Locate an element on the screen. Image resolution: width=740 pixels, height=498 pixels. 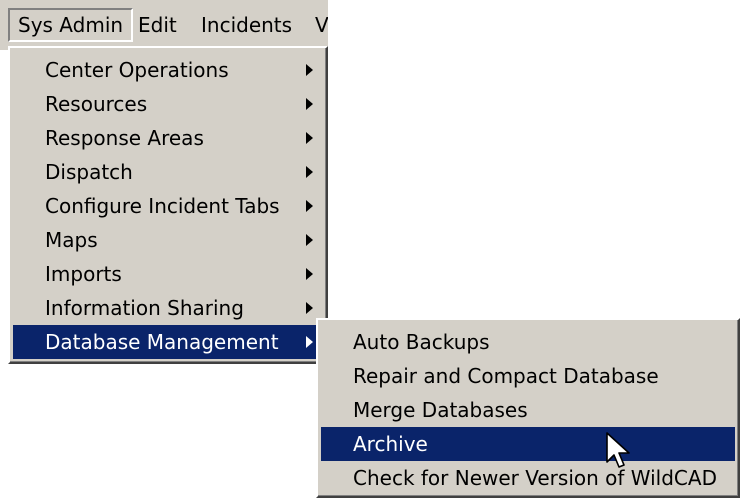
menu-item-label: Maps is located at coordinates (71, 240).